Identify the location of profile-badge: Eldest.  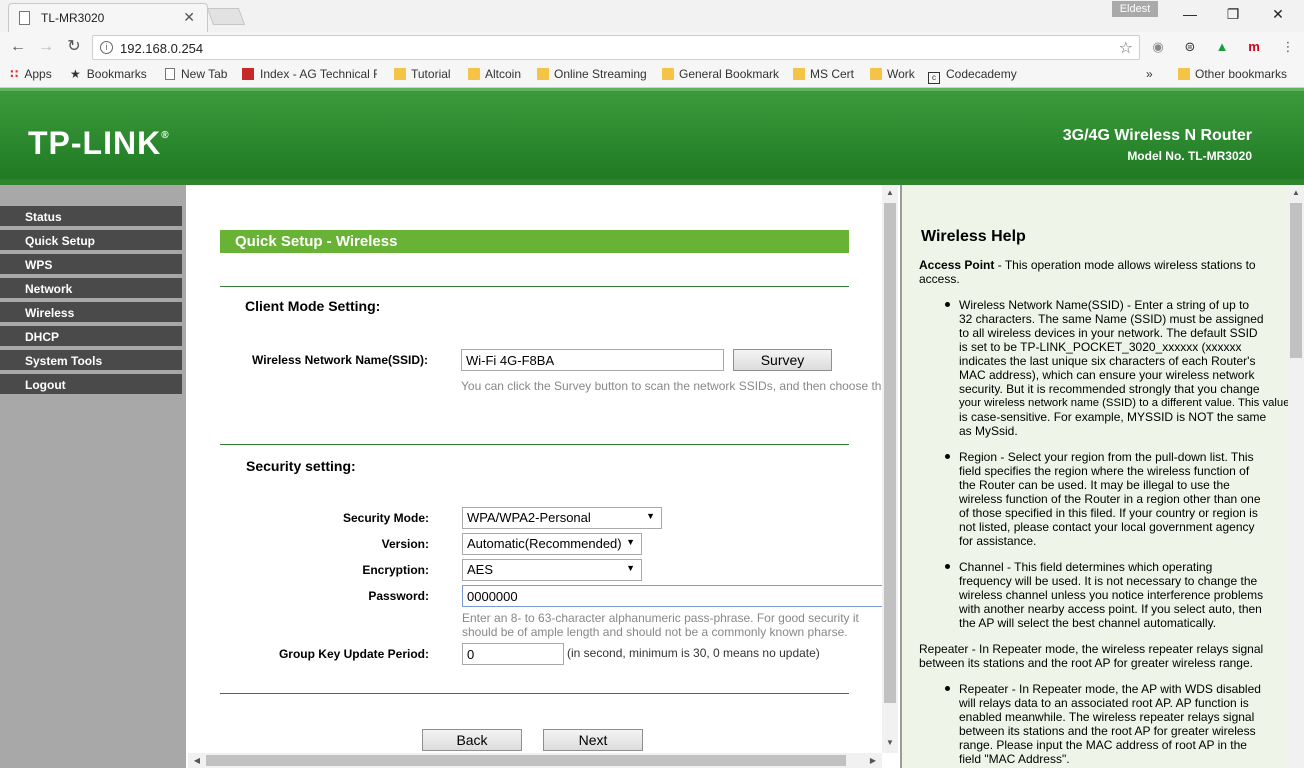
(1135, 9).